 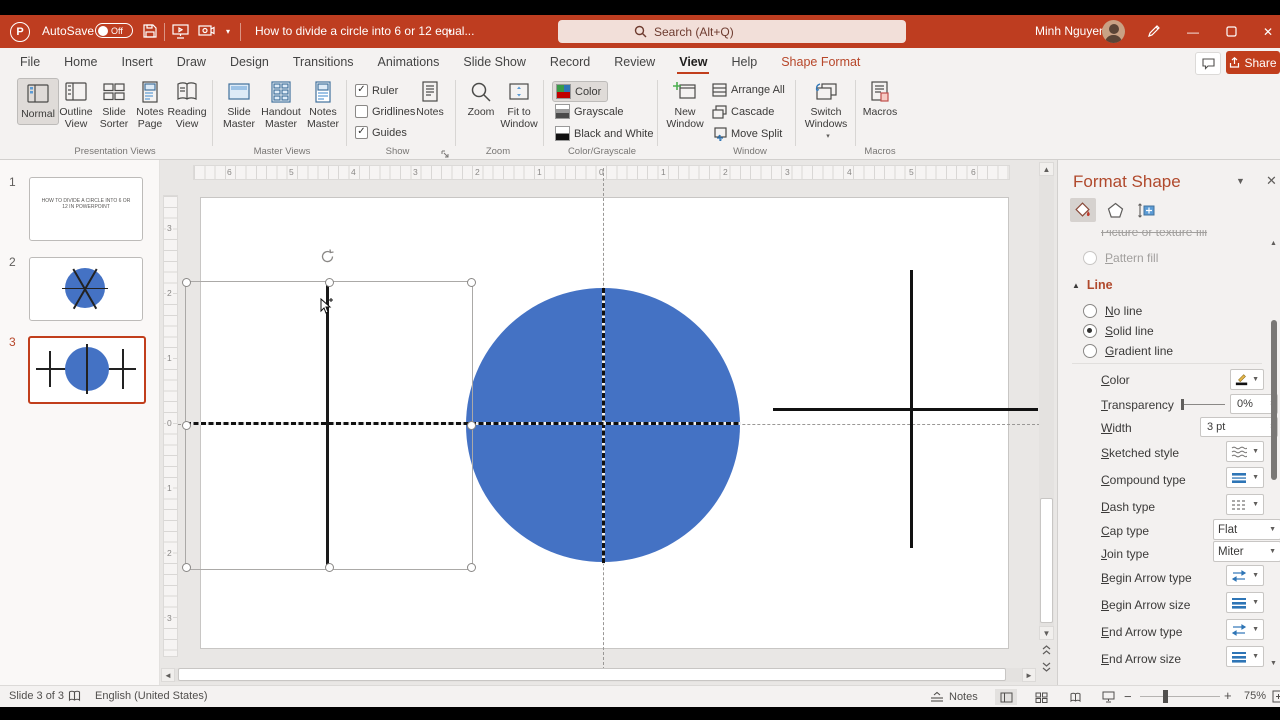 I want to click on share-button: Share, so click(x=1253, y=62).